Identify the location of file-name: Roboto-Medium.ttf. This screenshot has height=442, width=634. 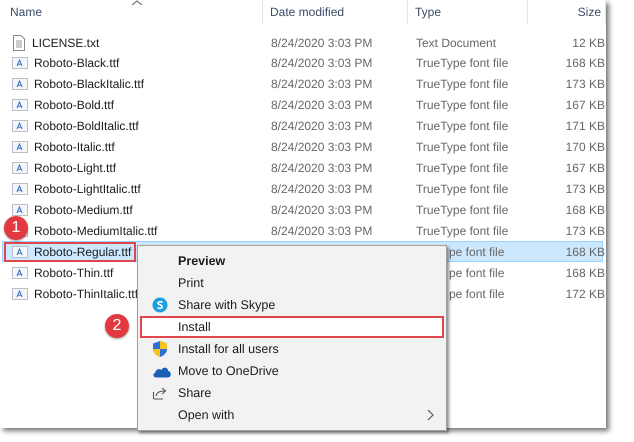
(83, 210).